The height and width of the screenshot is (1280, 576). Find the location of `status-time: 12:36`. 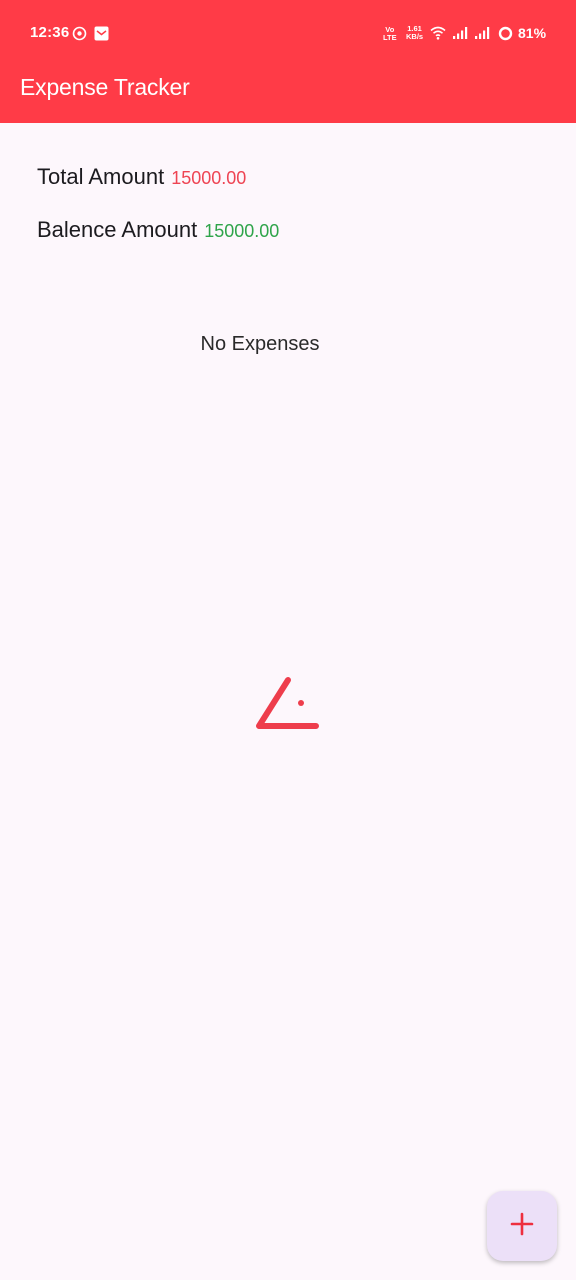

status-time: 12:36 is located at coordinates (50, 32).